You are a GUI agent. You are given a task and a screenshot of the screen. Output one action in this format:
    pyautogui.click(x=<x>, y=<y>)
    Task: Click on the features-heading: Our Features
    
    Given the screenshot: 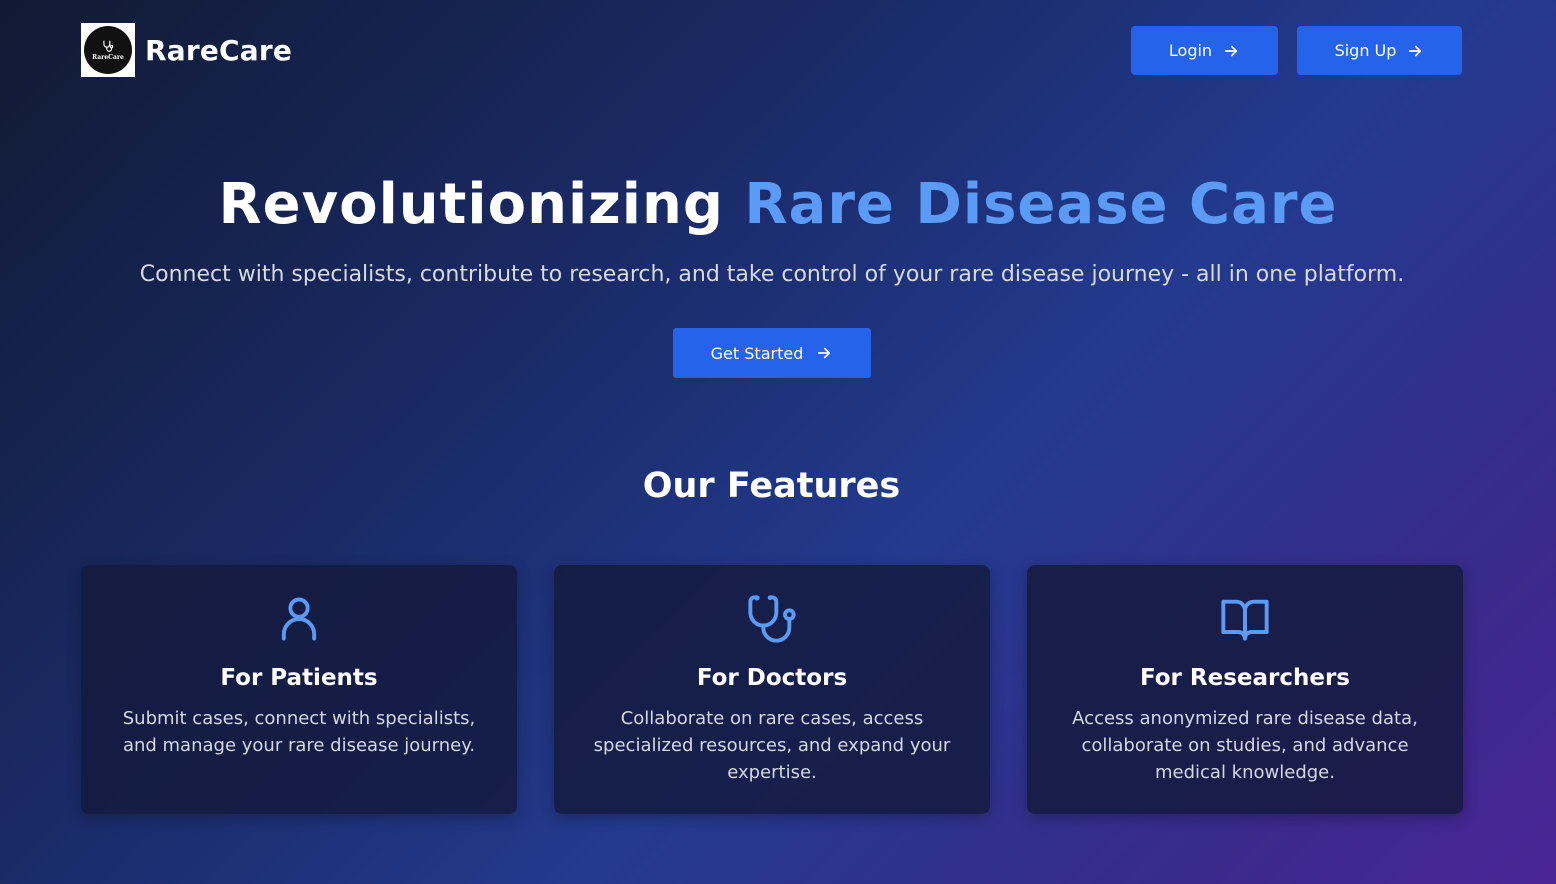 What is the action you would take?
    pyautogui.click(x=771, y=486)
    